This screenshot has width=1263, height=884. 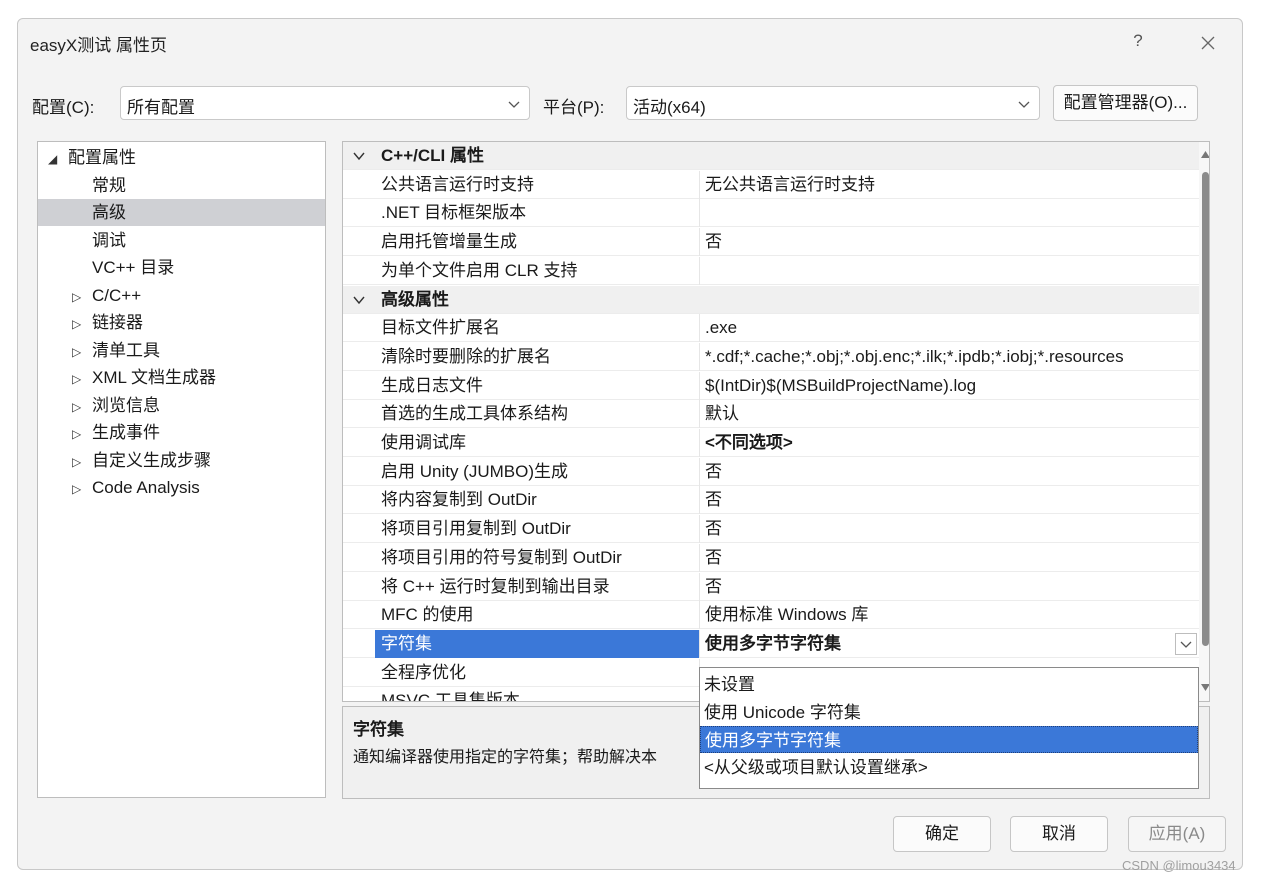 What do you see at coordinates (181, 267) in the screenshot?
I see `tree-item: VC++ 目录` at bounding box center [181, 267].